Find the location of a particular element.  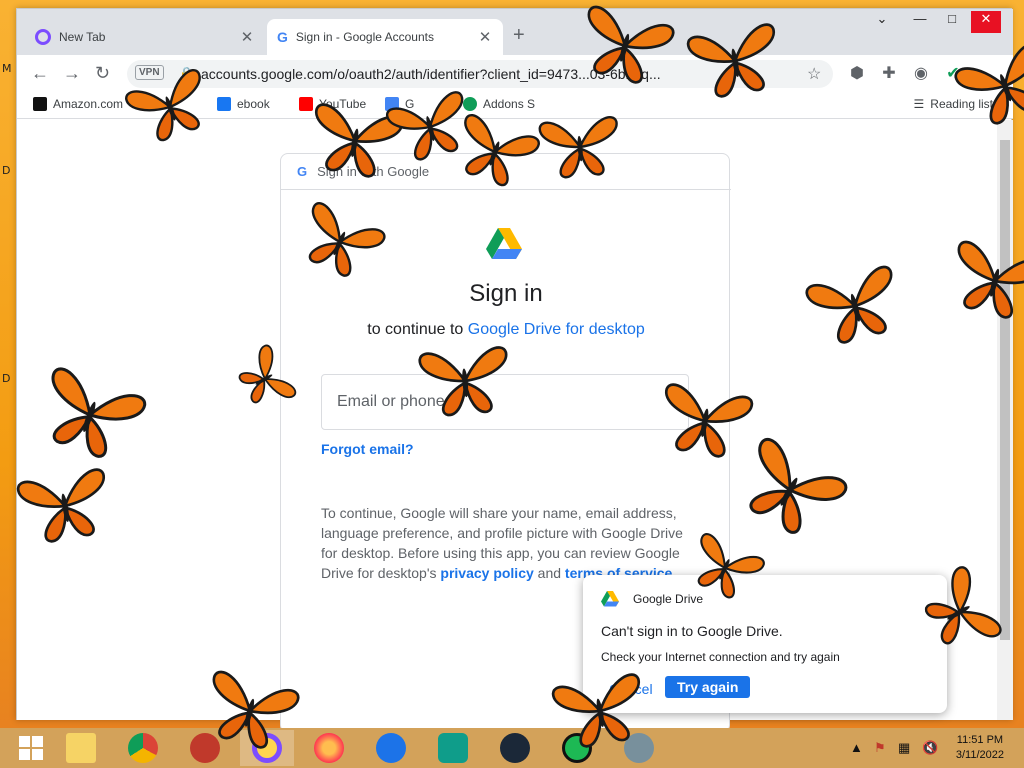

steam-icon is located at coordinates (515, 748).